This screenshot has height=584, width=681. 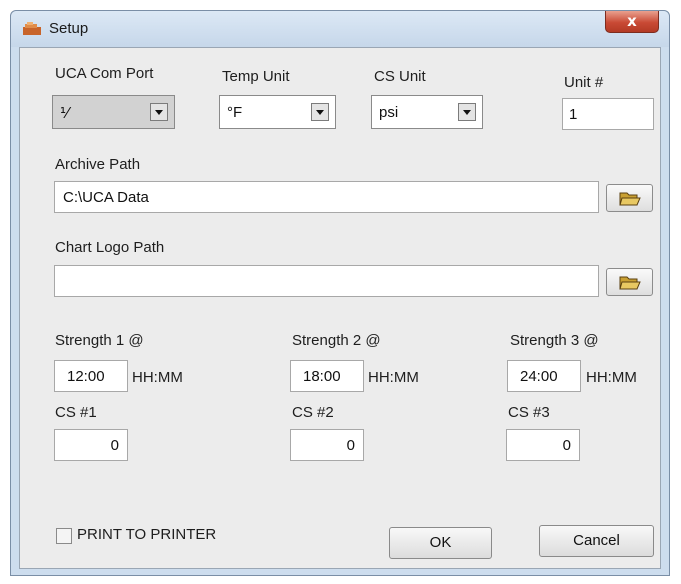 I want to click on cs-1-value: 0, so click(x=114, y=445).